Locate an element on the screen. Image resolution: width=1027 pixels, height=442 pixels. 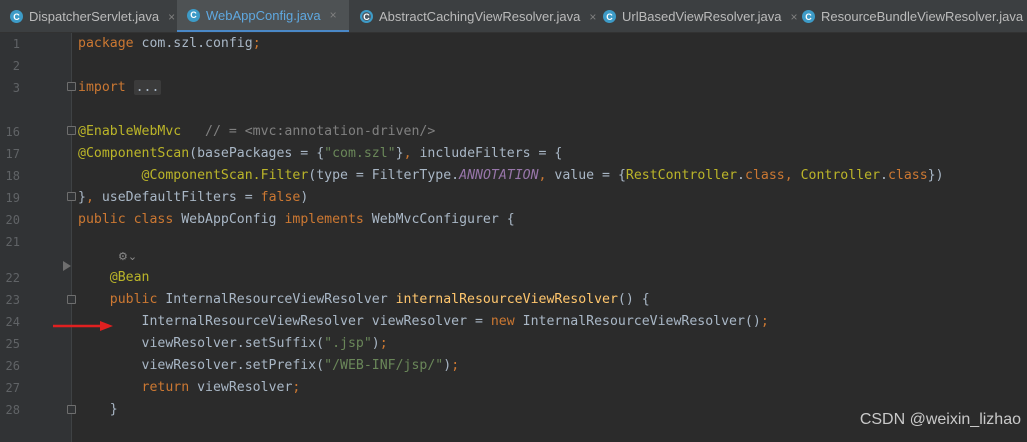
line-number: 25 is located at coordinates (12, 344).